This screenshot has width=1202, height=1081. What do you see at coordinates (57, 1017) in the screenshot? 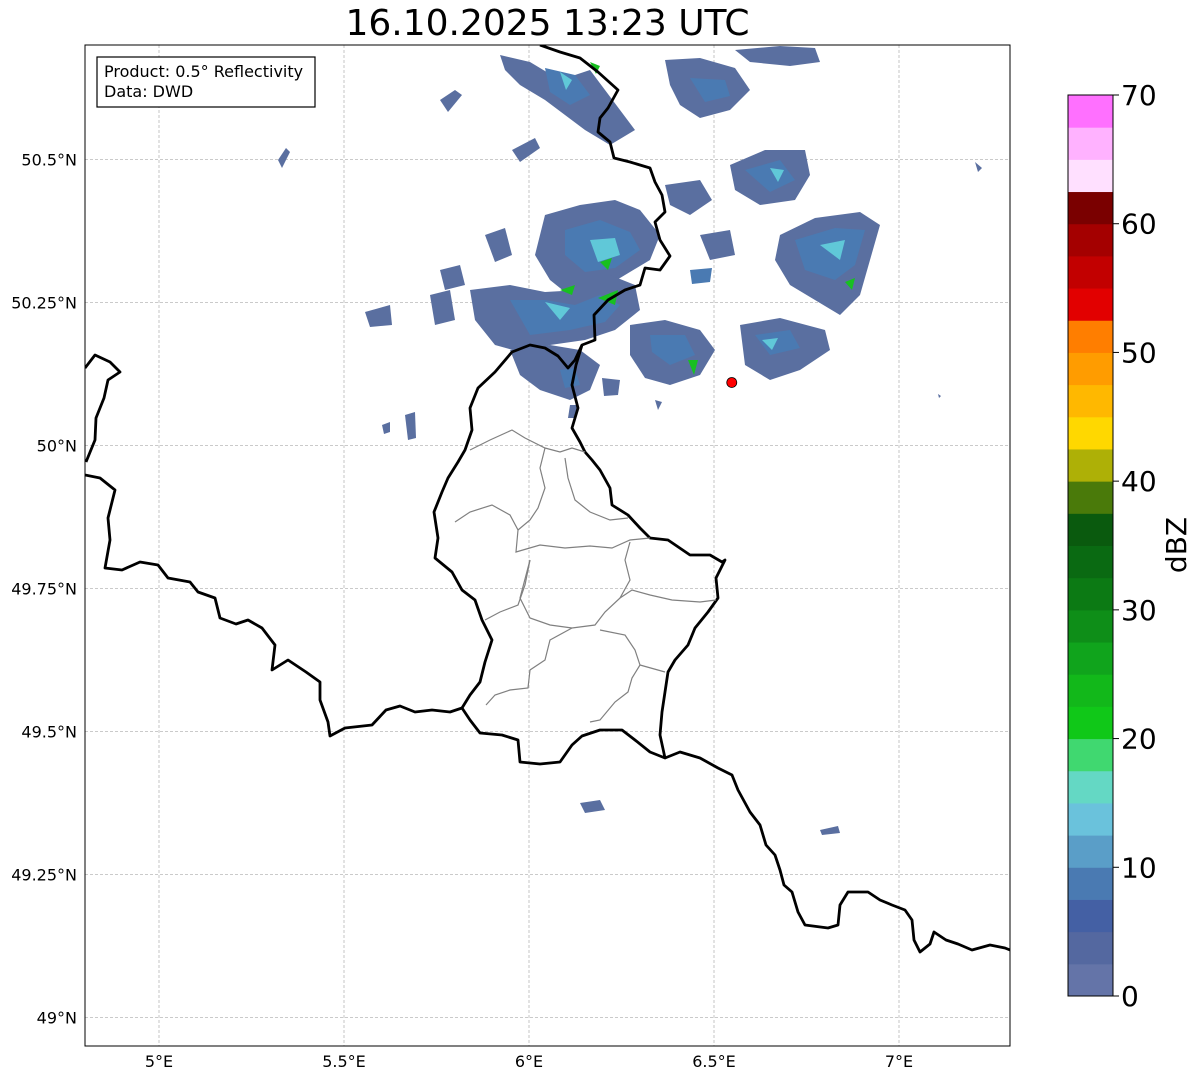
I see `latitude-tick-label: 49°N` at bounding box center [57, 1017].